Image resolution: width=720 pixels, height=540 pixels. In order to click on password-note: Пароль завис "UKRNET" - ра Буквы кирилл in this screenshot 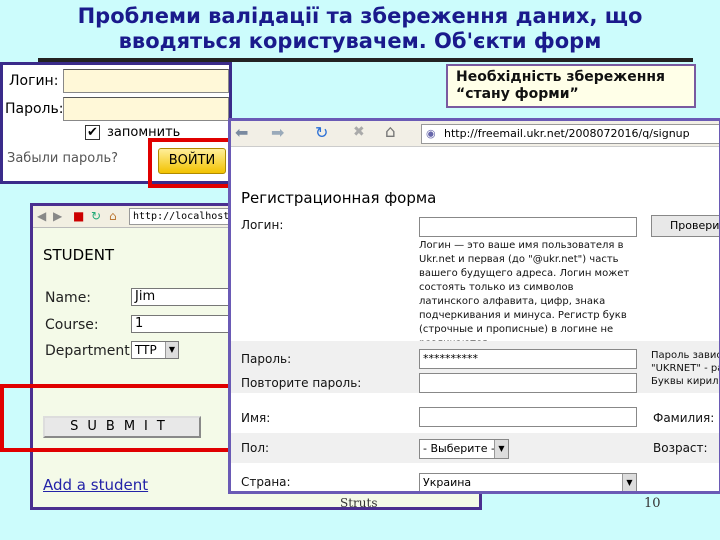, I will do `click(685, 368)`.